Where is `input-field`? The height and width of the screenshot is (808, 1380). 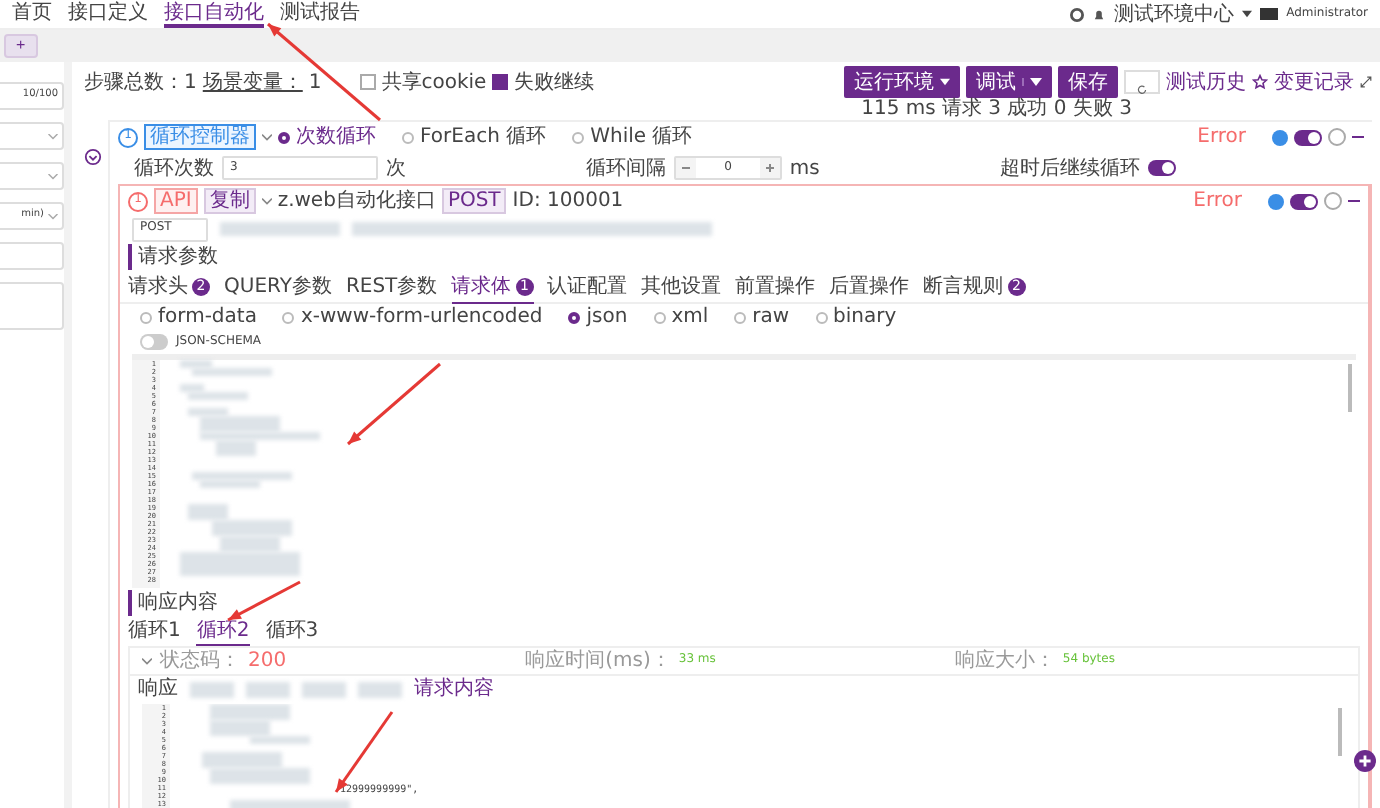
input-field is located at coordinates (32, 256).